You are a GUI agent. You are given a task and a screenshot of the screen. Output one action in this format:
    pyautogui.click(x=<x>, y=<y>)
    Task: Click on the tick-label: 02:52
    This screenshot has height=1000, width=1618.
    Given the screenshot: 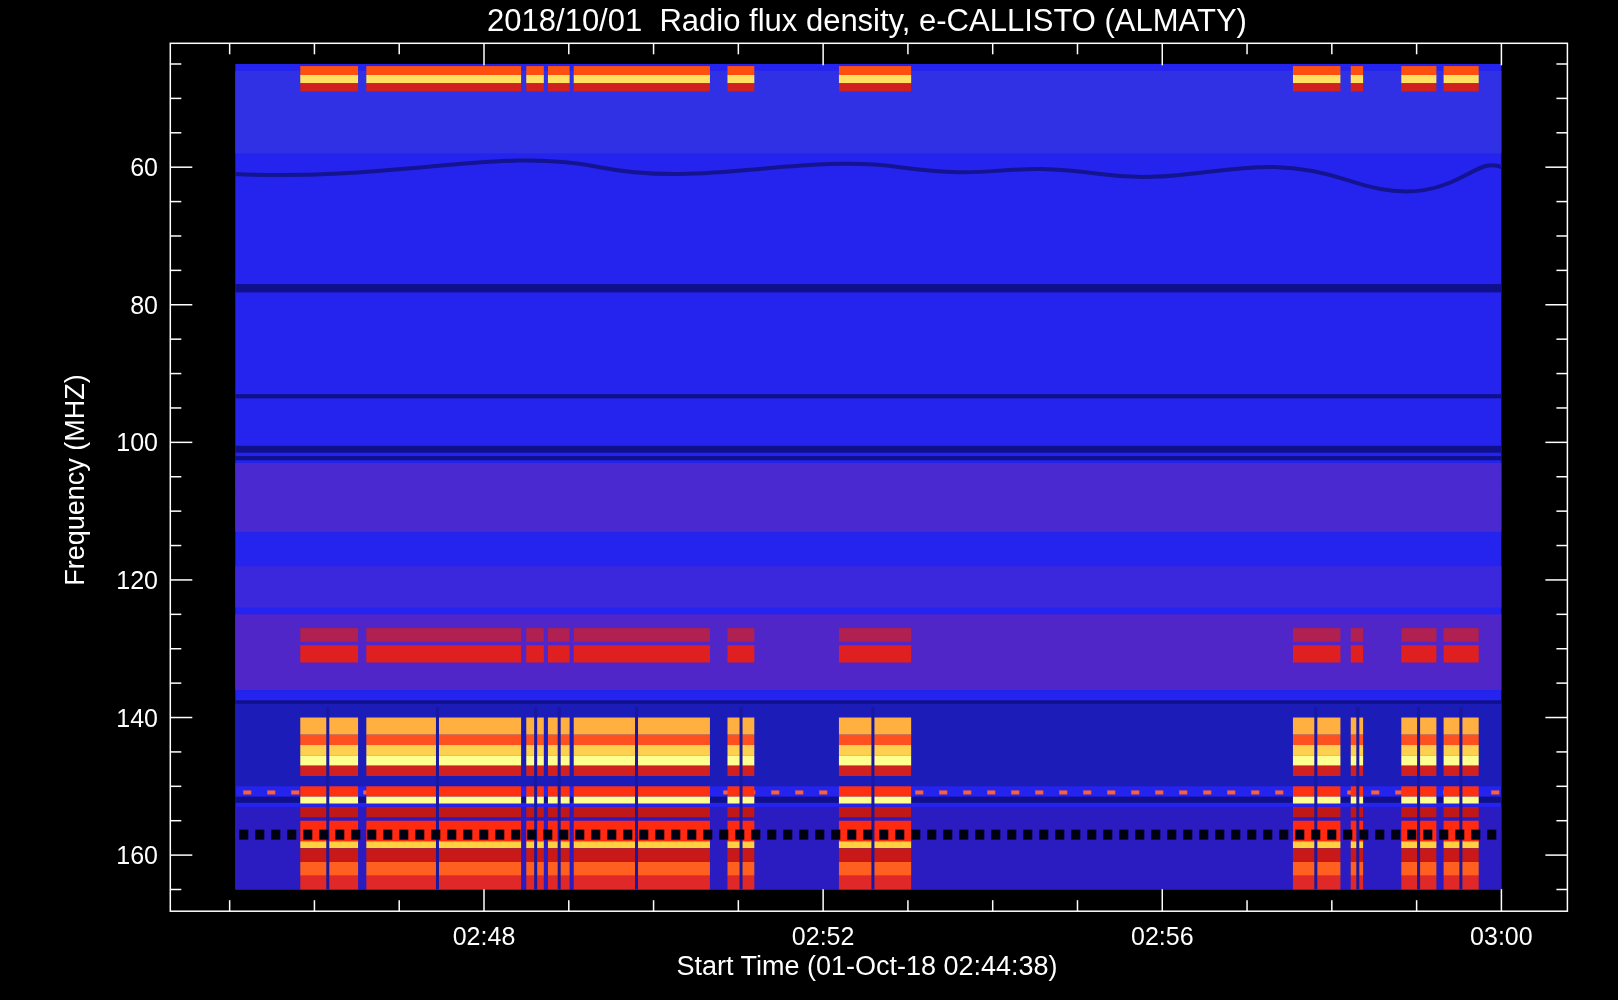 What is the action you would take?
    pyautogui.click(x=823, y=936)
    